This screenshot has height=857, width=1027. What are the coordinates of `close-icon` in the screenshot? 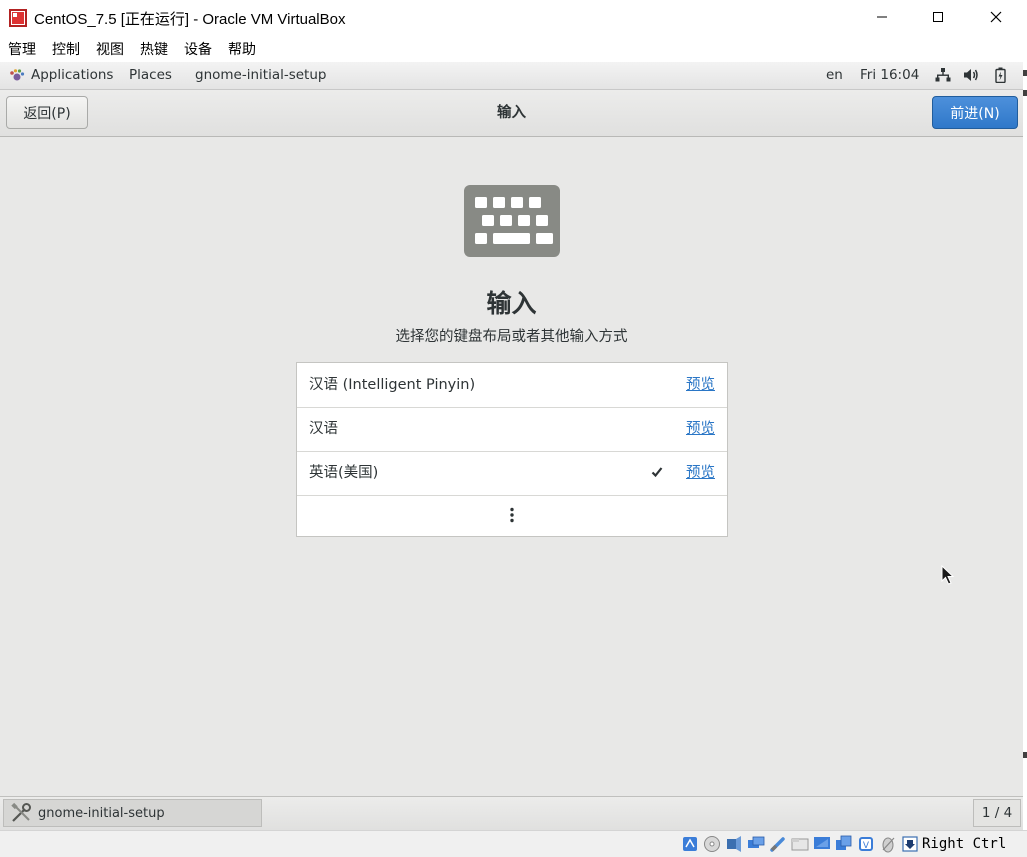 It's located at (996, 17).